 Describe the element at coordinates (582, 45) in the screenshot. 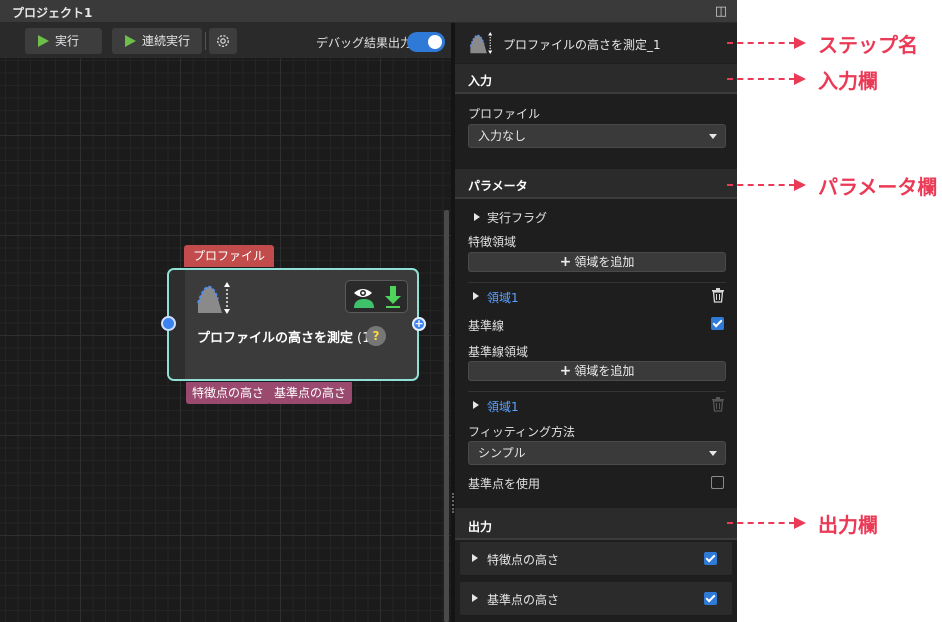

I see `step-name: プロファイルの高さを測定_1` at that location.